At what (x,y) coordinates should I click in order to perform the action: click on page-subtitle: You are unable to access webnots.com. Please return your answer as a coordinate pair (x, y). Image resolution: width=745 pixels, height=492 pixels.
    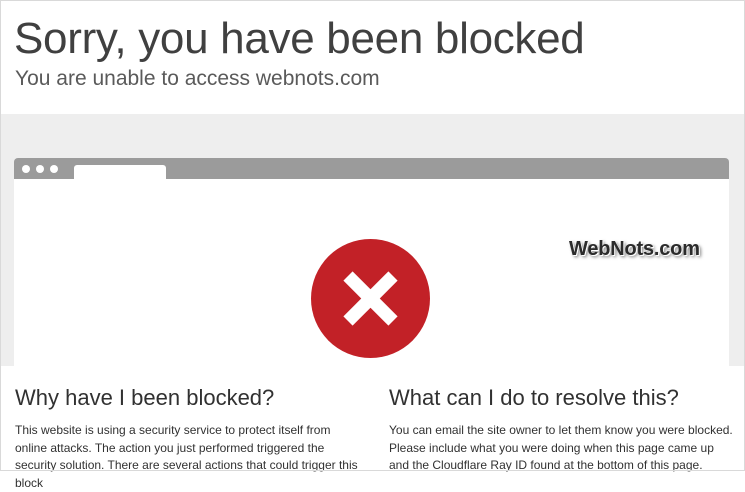
    Looking at the image, I should click on (197, 78).